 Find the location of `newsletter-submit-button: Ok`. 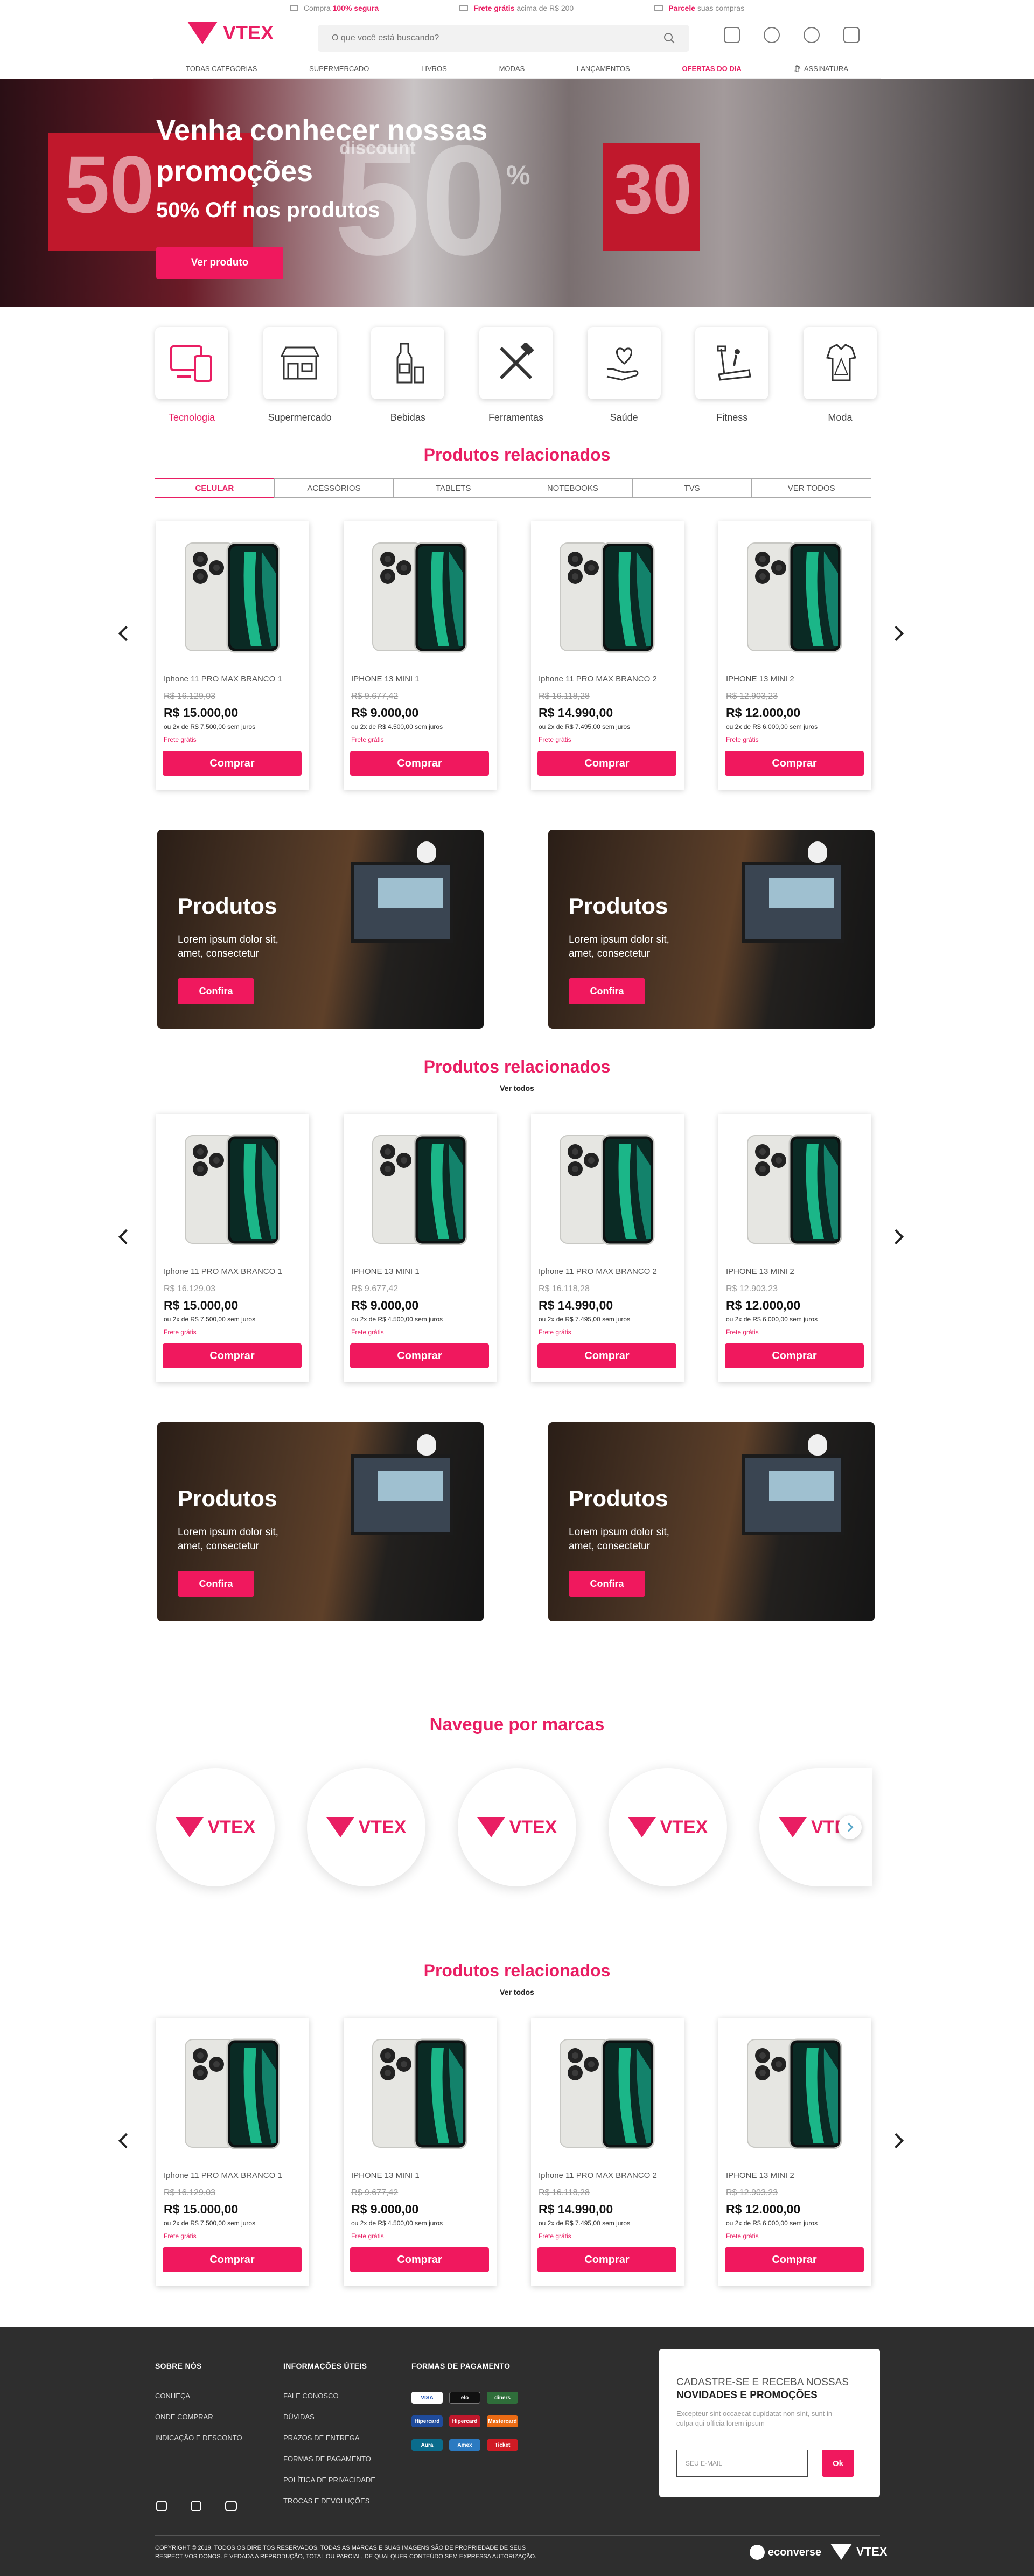

newsletter-submit-button: Ok is located at coordinates (838, 2464).